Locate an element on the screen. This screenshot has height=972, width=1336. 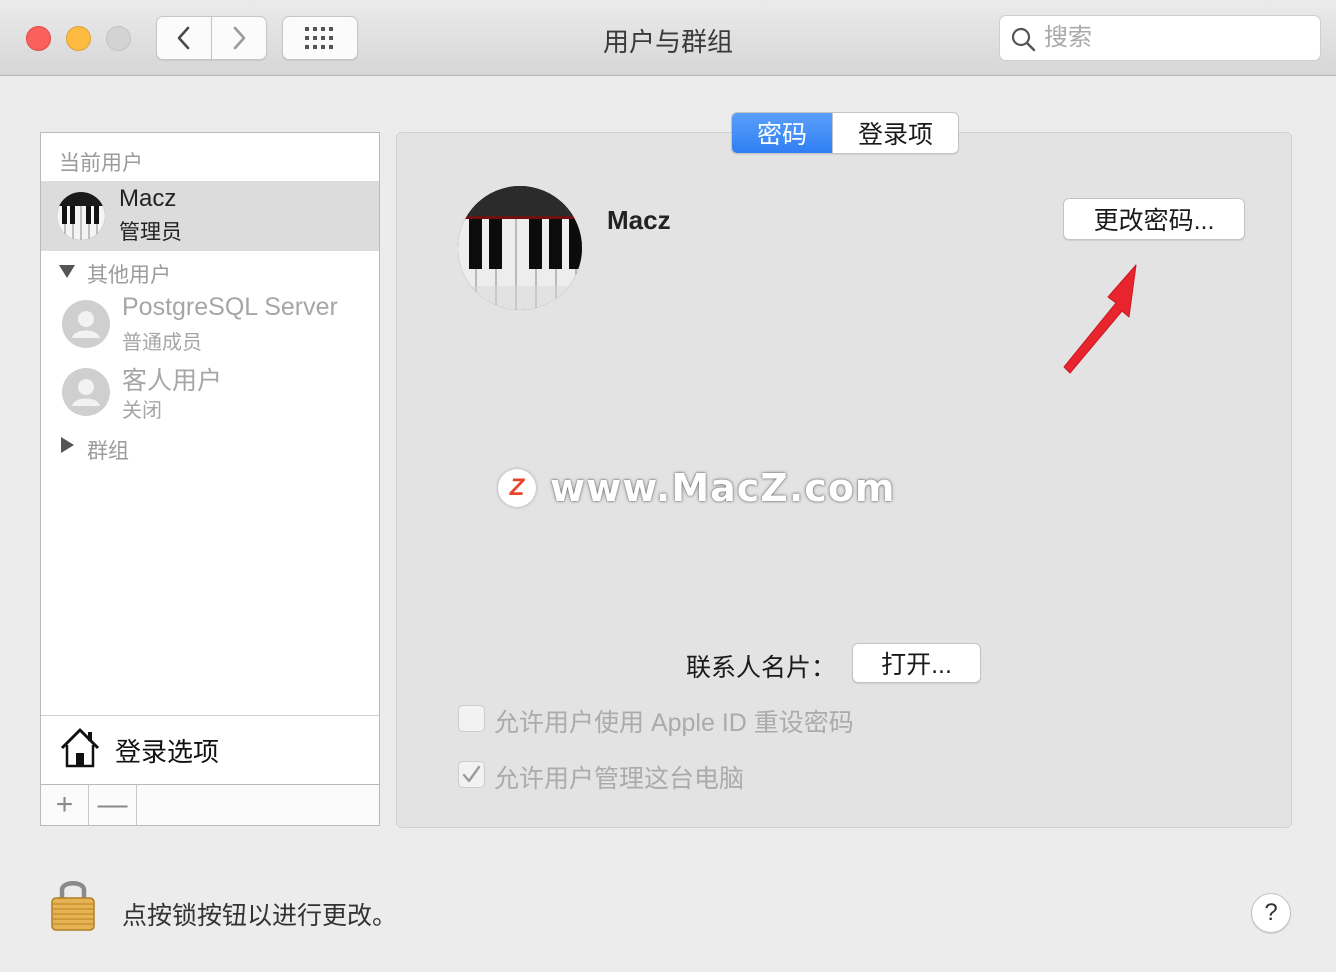
admin-checkbox is located at coordinates (471, 774).